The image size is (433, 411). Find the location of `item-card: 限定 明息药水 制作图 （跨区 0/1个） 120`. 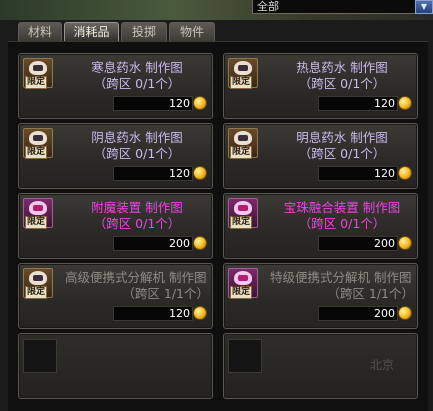

item-card: 限定 明息药水 制作图 （跨区 0/1个） 120 is located at coordinates (320, 156).